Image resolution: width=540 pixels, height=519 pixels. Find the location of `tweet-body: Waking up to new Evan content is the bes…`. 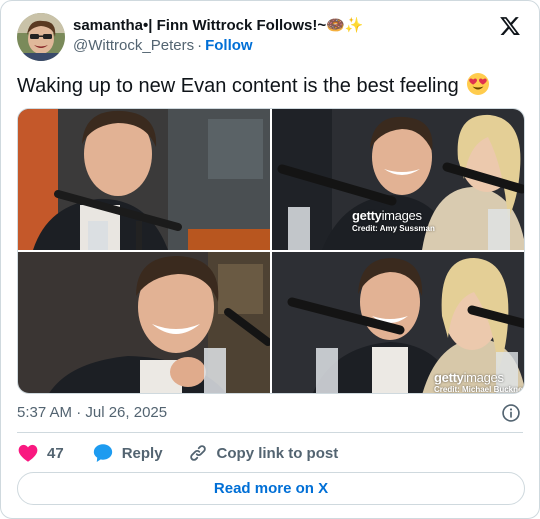

tweet-body: Waking up to new Evan content is the bes… is located at coordinates (238, 86).